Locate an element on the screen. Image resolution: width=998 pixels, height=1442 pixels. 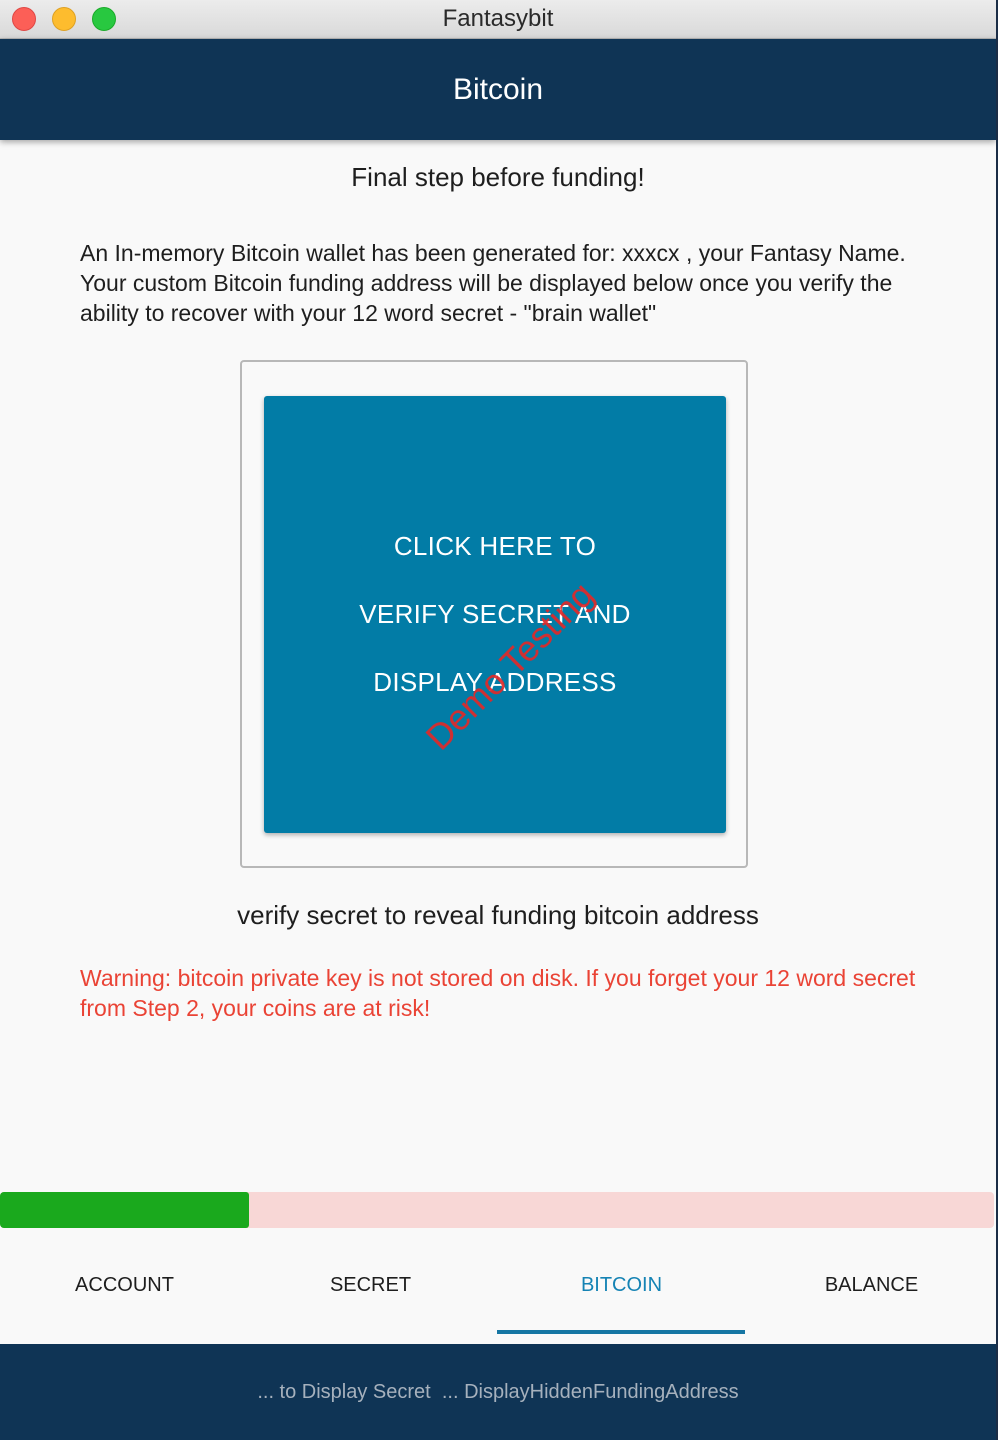
tab-secret: SECRET is located at coordinates (370, 1285).